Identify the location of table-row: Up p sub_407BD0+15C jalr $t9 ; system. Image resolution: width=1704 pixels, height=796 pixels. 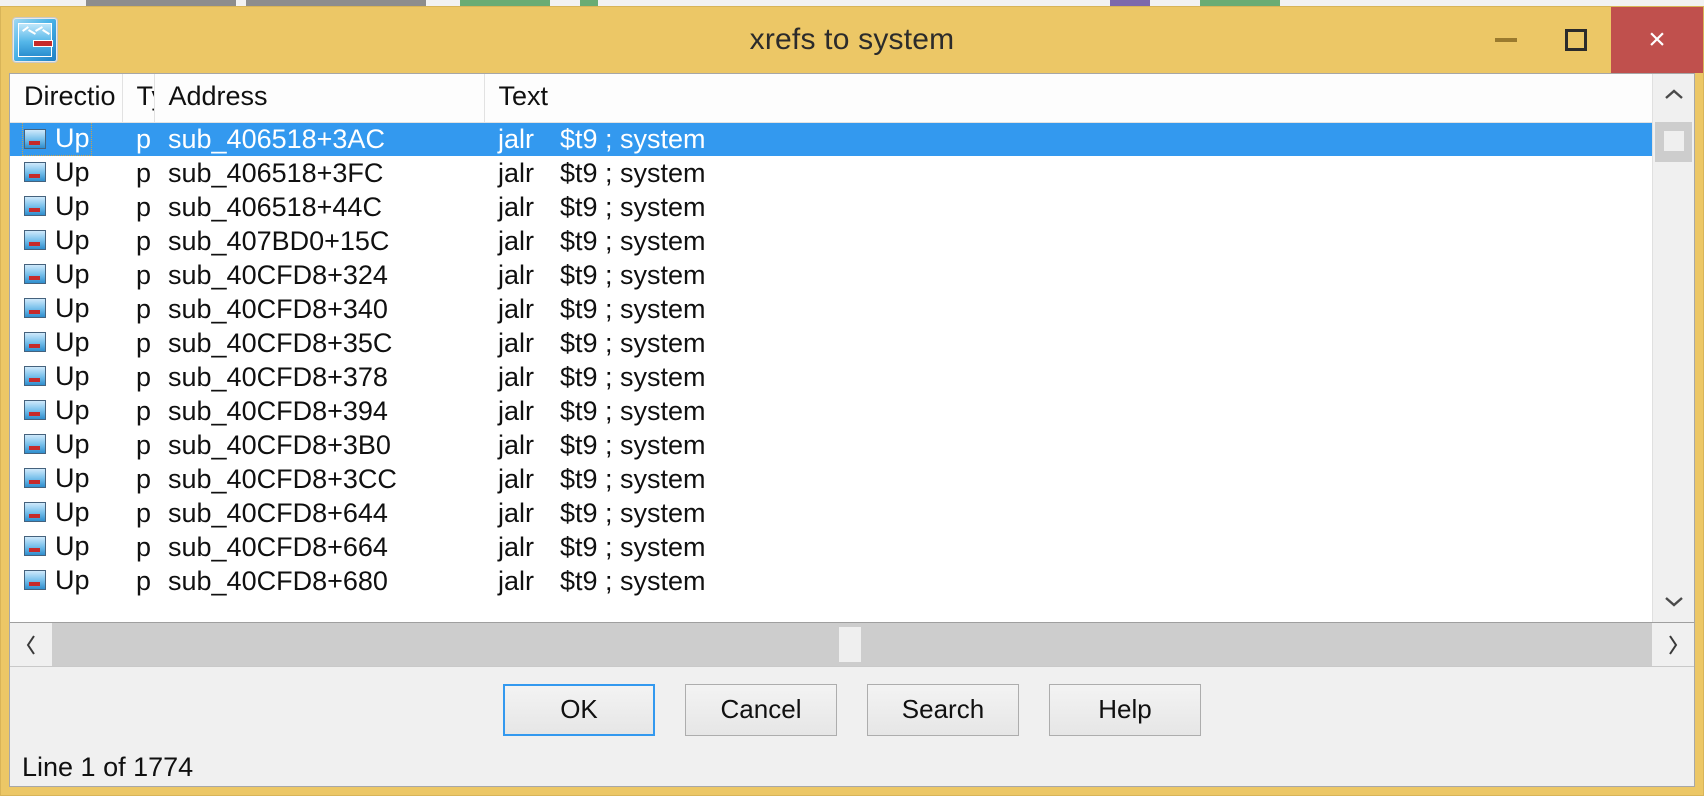
(831, 241).